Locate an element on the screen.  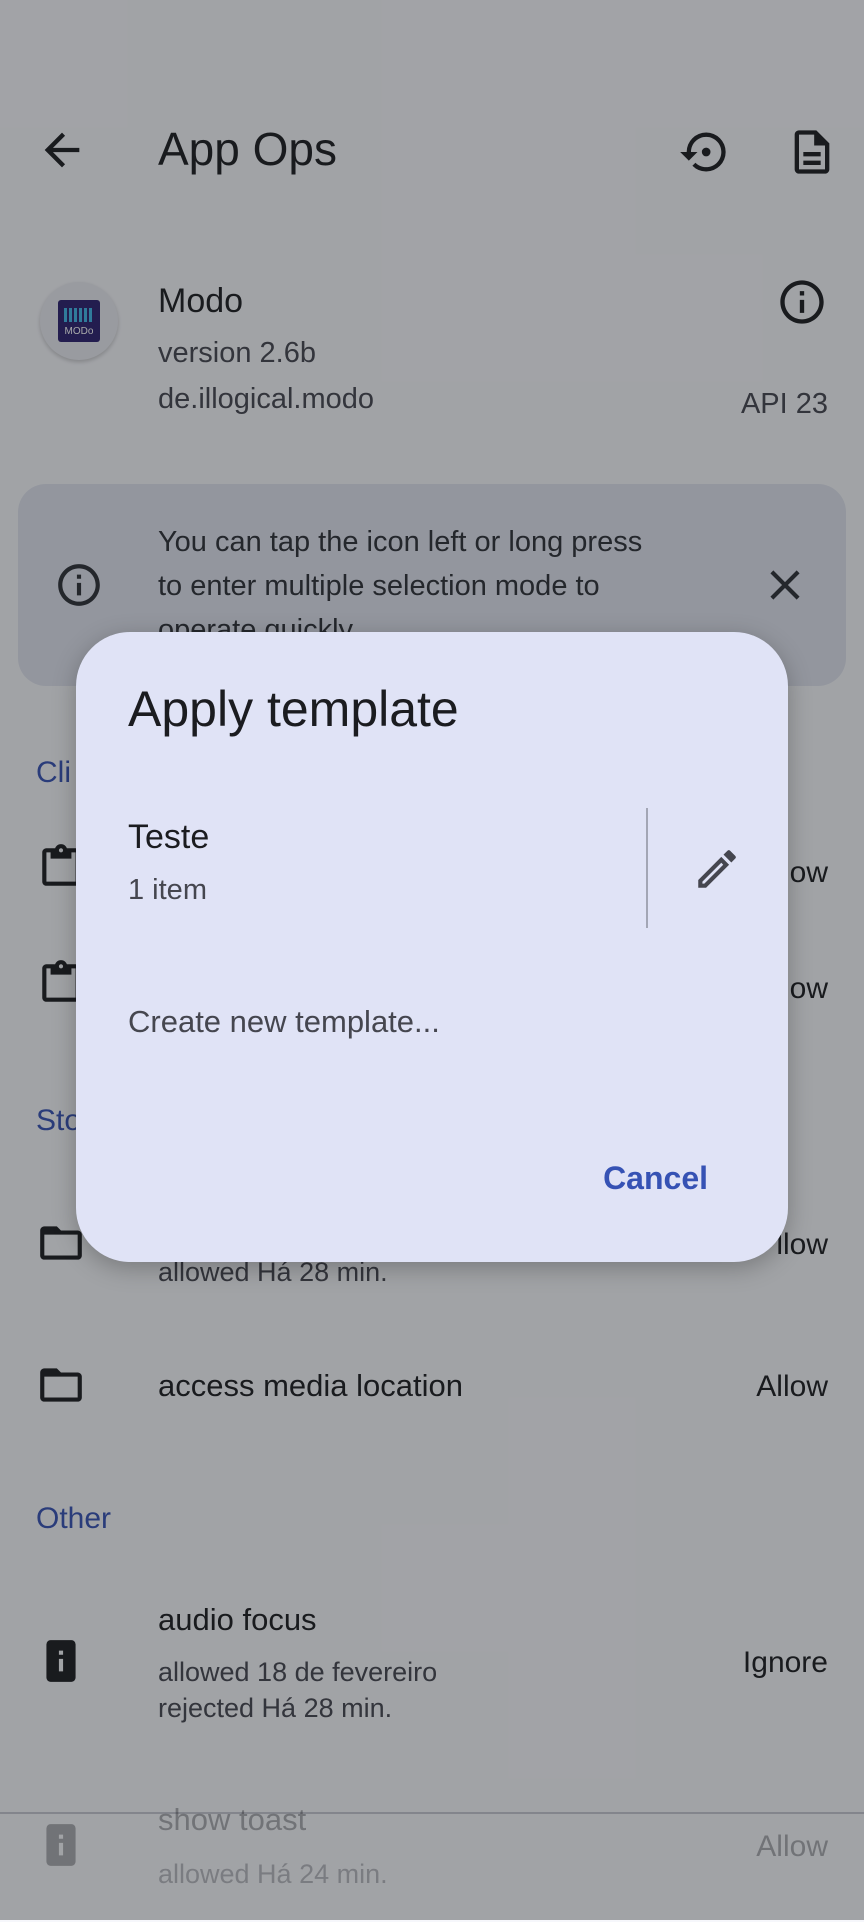
dialog-title: Apply template is located at coordinates (293, 709).